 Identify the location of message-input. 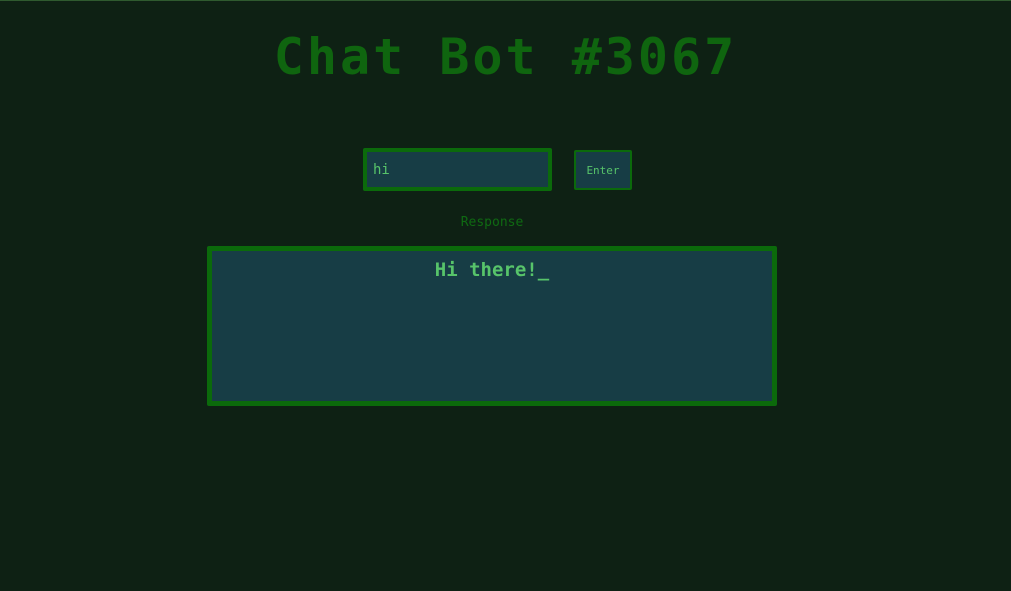
(457, 169).